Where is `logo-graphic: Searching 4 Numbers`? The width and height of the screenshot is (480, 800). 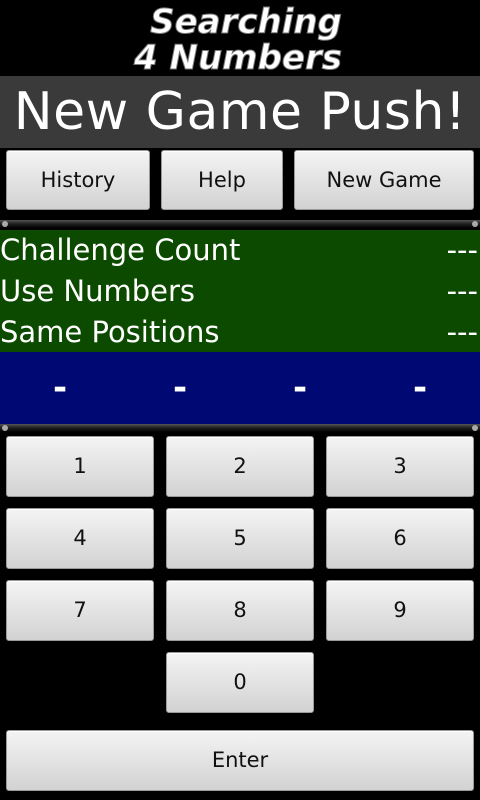
logo-graphic: Searching 4 Numbers is located at coordinates (238, 39).